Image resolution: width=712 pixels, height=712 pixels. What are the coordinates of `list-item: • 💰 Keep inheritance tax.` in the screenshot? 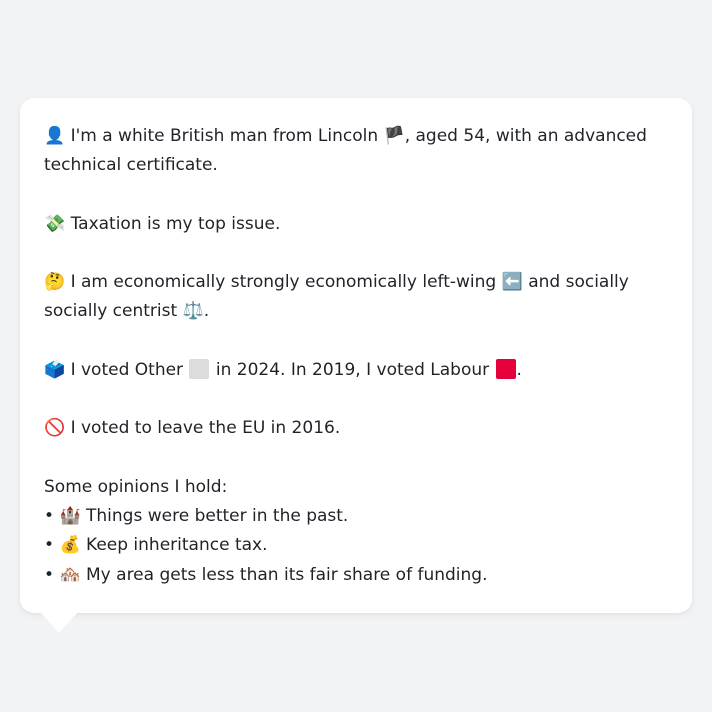 It's located at (356, 546).